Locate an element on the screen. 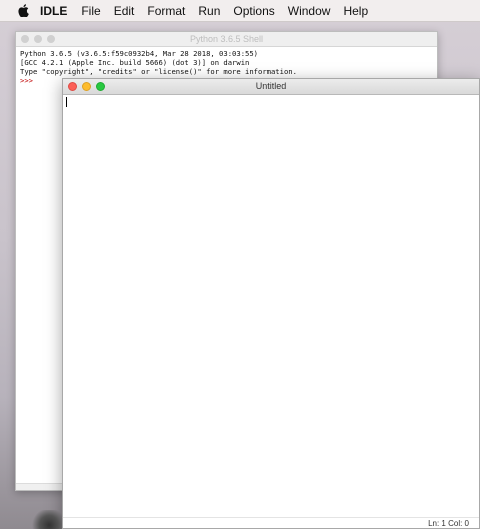 This screenshot has height=529, width=480. menu-run: Run is located at coordinates (209, 11).